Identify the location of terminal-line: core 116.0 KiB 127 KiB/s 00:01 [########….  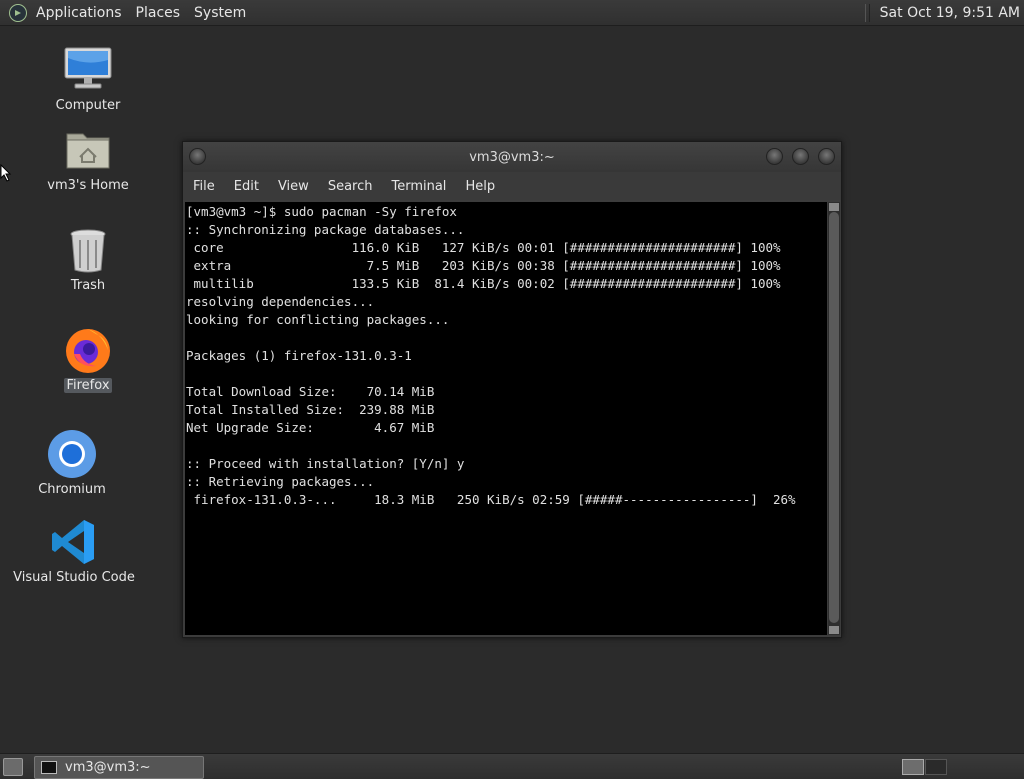
(483, 247).